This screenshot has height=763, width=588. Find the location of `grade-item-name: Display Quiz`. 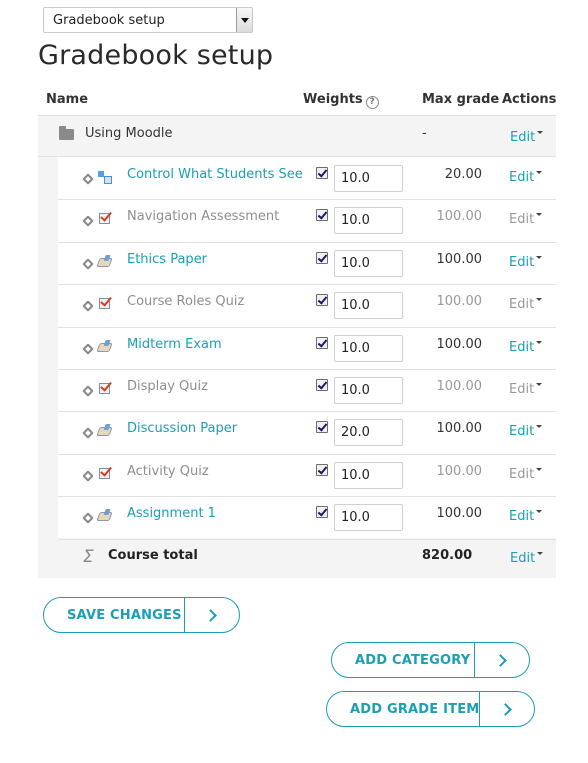

grade-item-name: Display Quiz is located at coordinates (167, 386).